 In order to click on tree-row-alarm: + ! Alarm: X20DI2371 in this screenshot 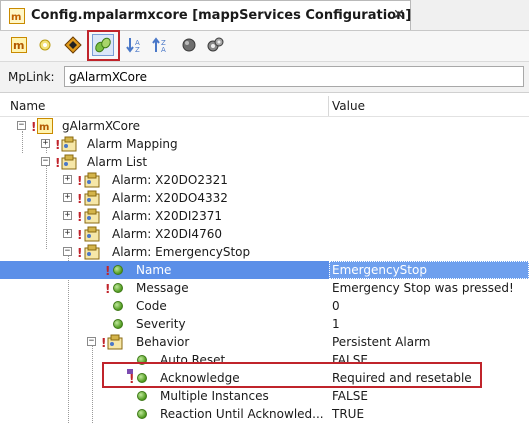, I will do `click(264, 216)`.